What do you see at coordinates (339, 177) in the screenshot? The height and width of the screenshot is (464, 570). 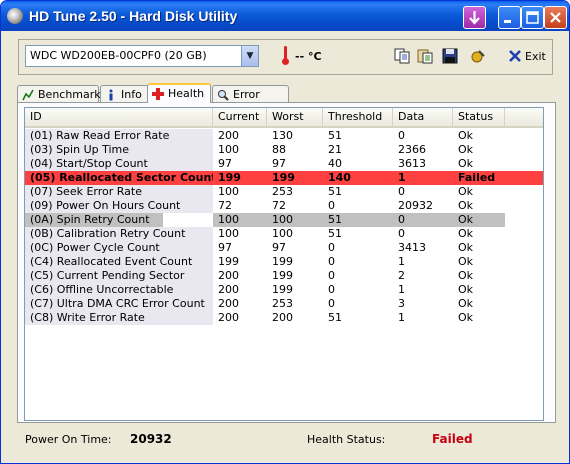 I see `cell-threshold: 140` at bounding box center [339, 177].